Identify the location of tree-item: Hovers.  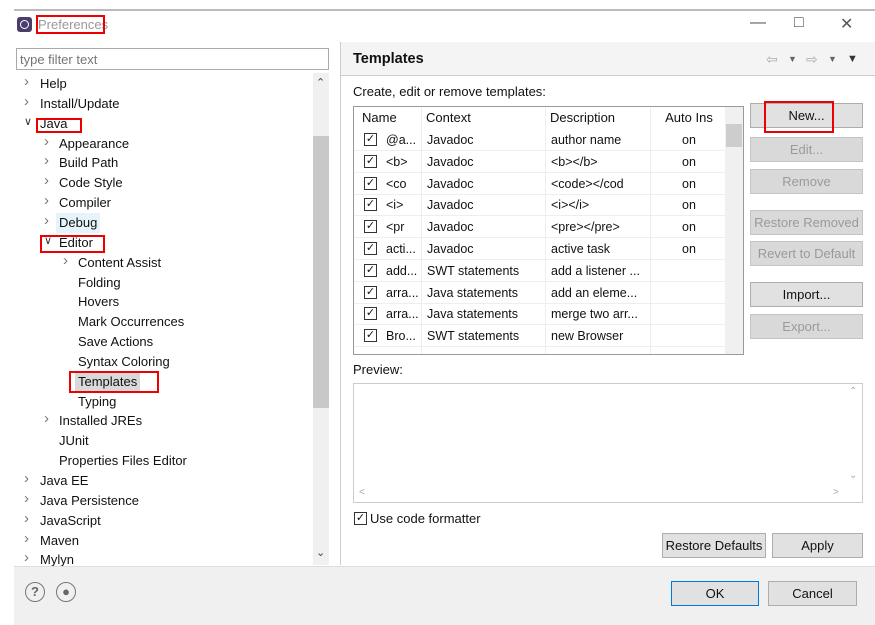
(98, 302).